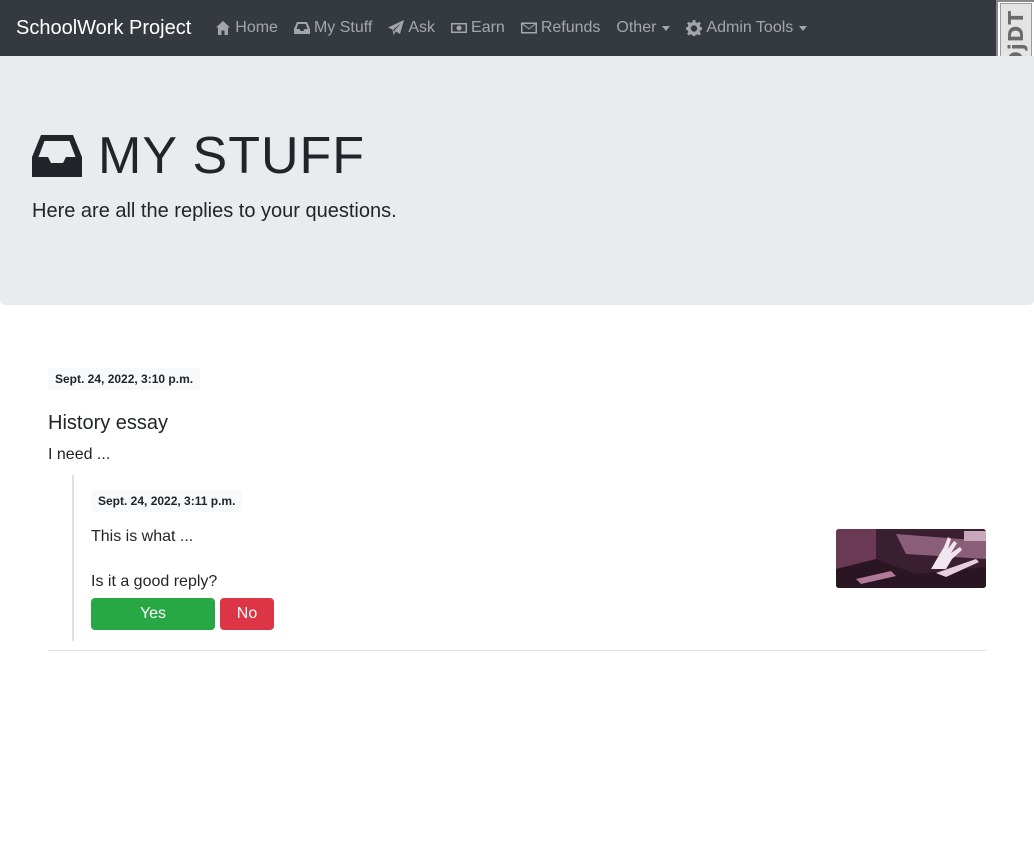  I want to click on paper-plane-icon, so click(396, 27).